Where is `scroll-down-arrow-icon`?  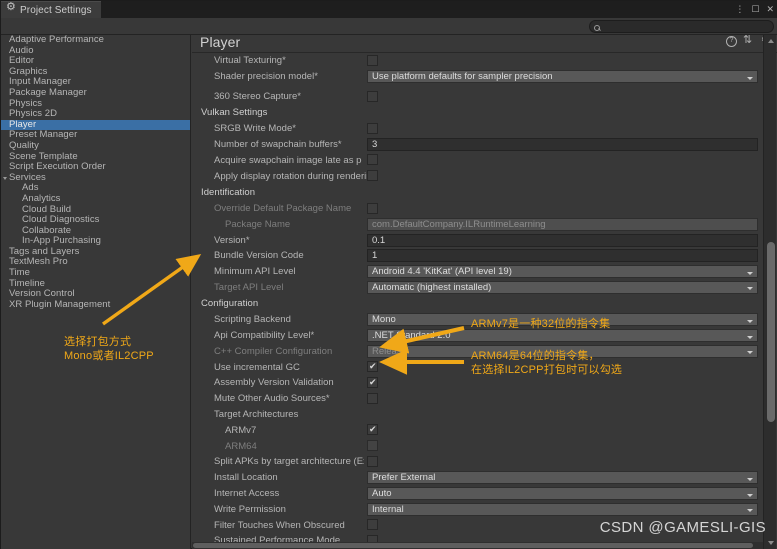 scroll-down-arrow-icon is located at coordinates (770, 543).